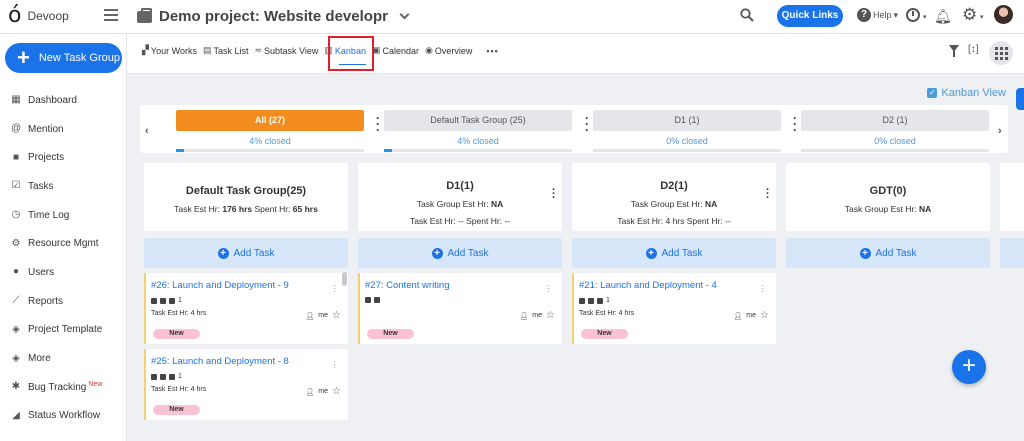  What do you see at coordinates (687, 131) in the screenshot?
I see `group-tab-2: D1 (1) 0% closed` at bounding box center [687, 131].